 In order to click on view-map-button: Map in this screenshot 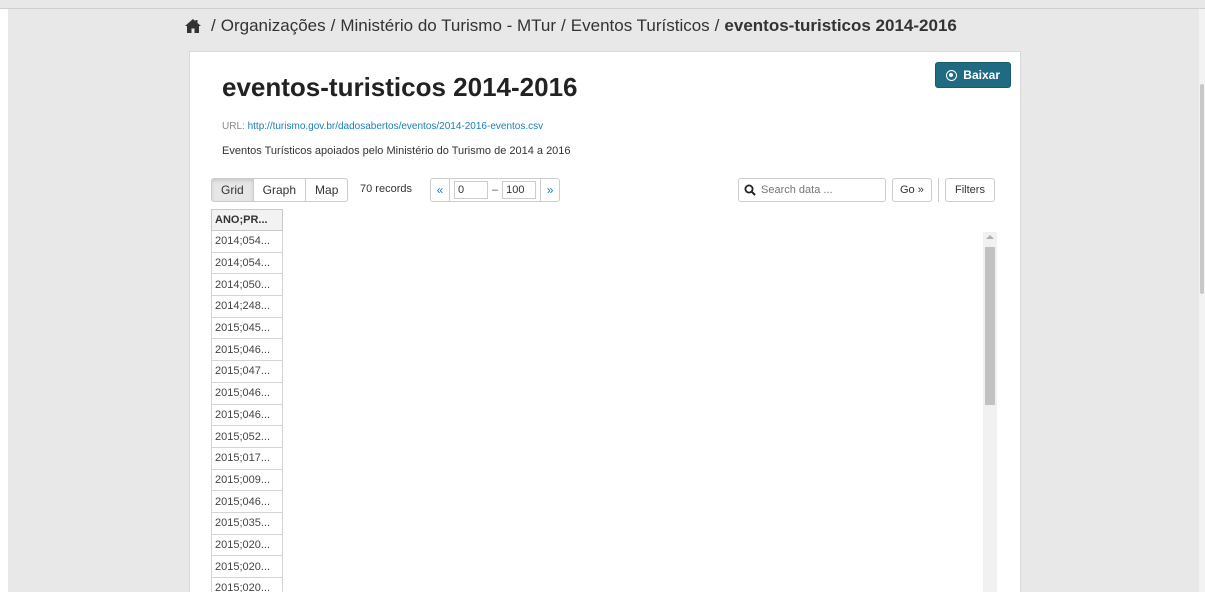, I will do `click(327, 190)`.